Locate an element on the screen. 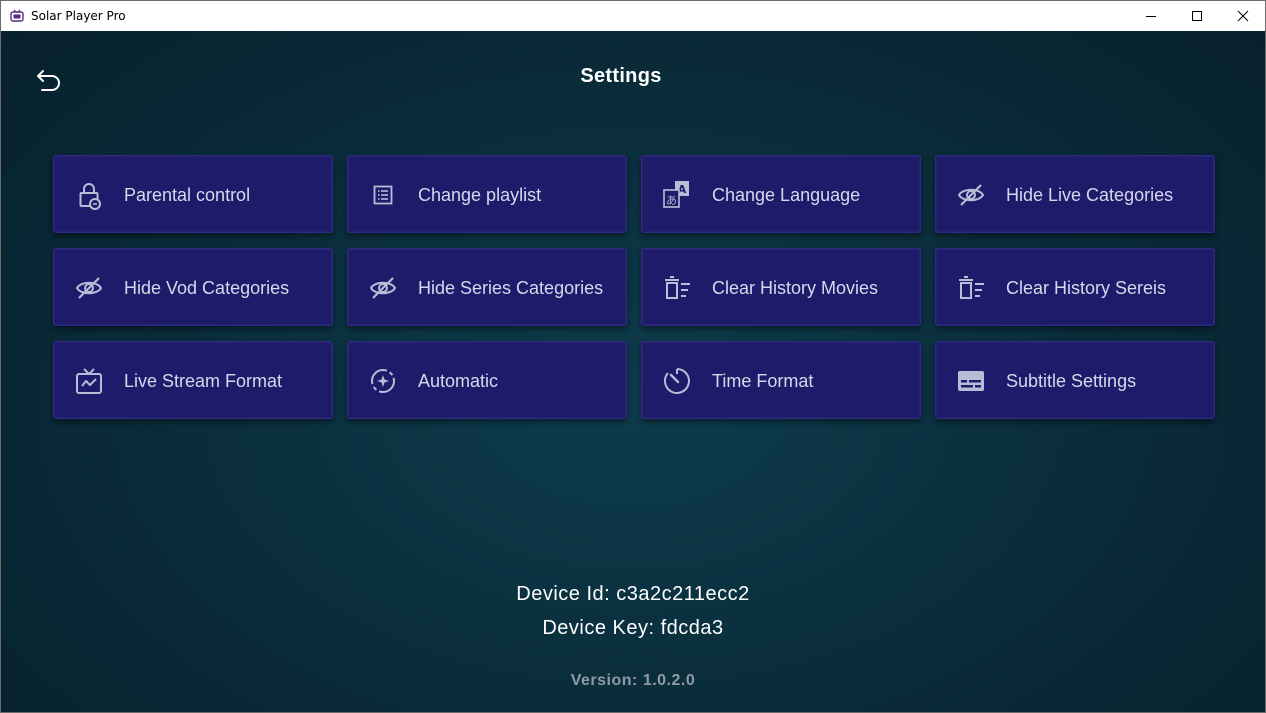 The image size is (1266, 713). tile-label: Automatic is located at coordinates (458, 381).